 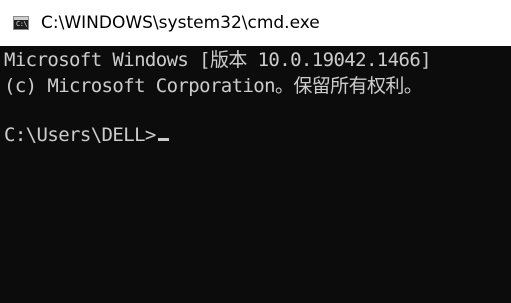 I want to click on cmd-icon-prompt: C:\, so click(x=22, y=24).